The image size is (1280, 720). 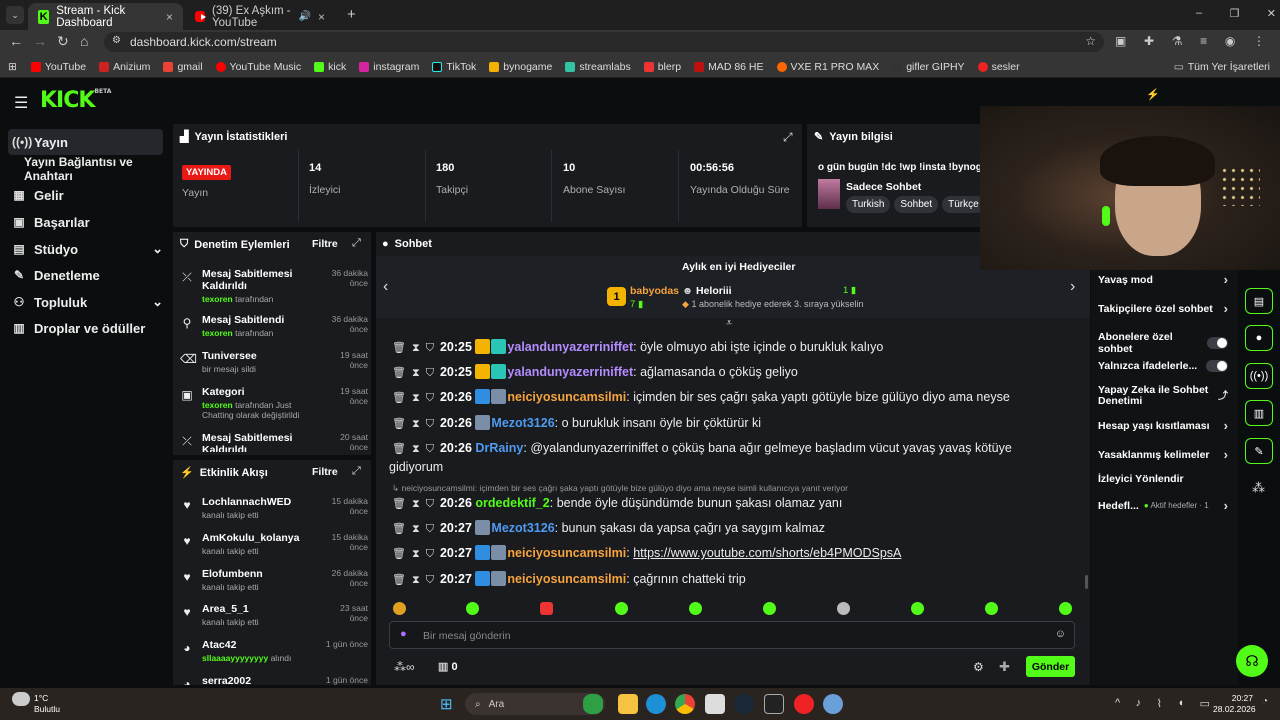 What do you see at coordinates (729, 323) in the screenshot?
I see `collapse-chevron-icon: ⩡` at bounding box center [729, 323].